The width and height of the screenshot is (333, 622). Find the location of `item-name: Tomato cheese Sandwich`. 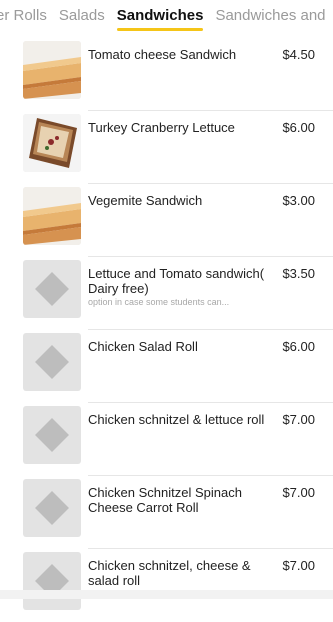

item-name: Tomato cheese Sandwich is located at coordinates (162, 54).